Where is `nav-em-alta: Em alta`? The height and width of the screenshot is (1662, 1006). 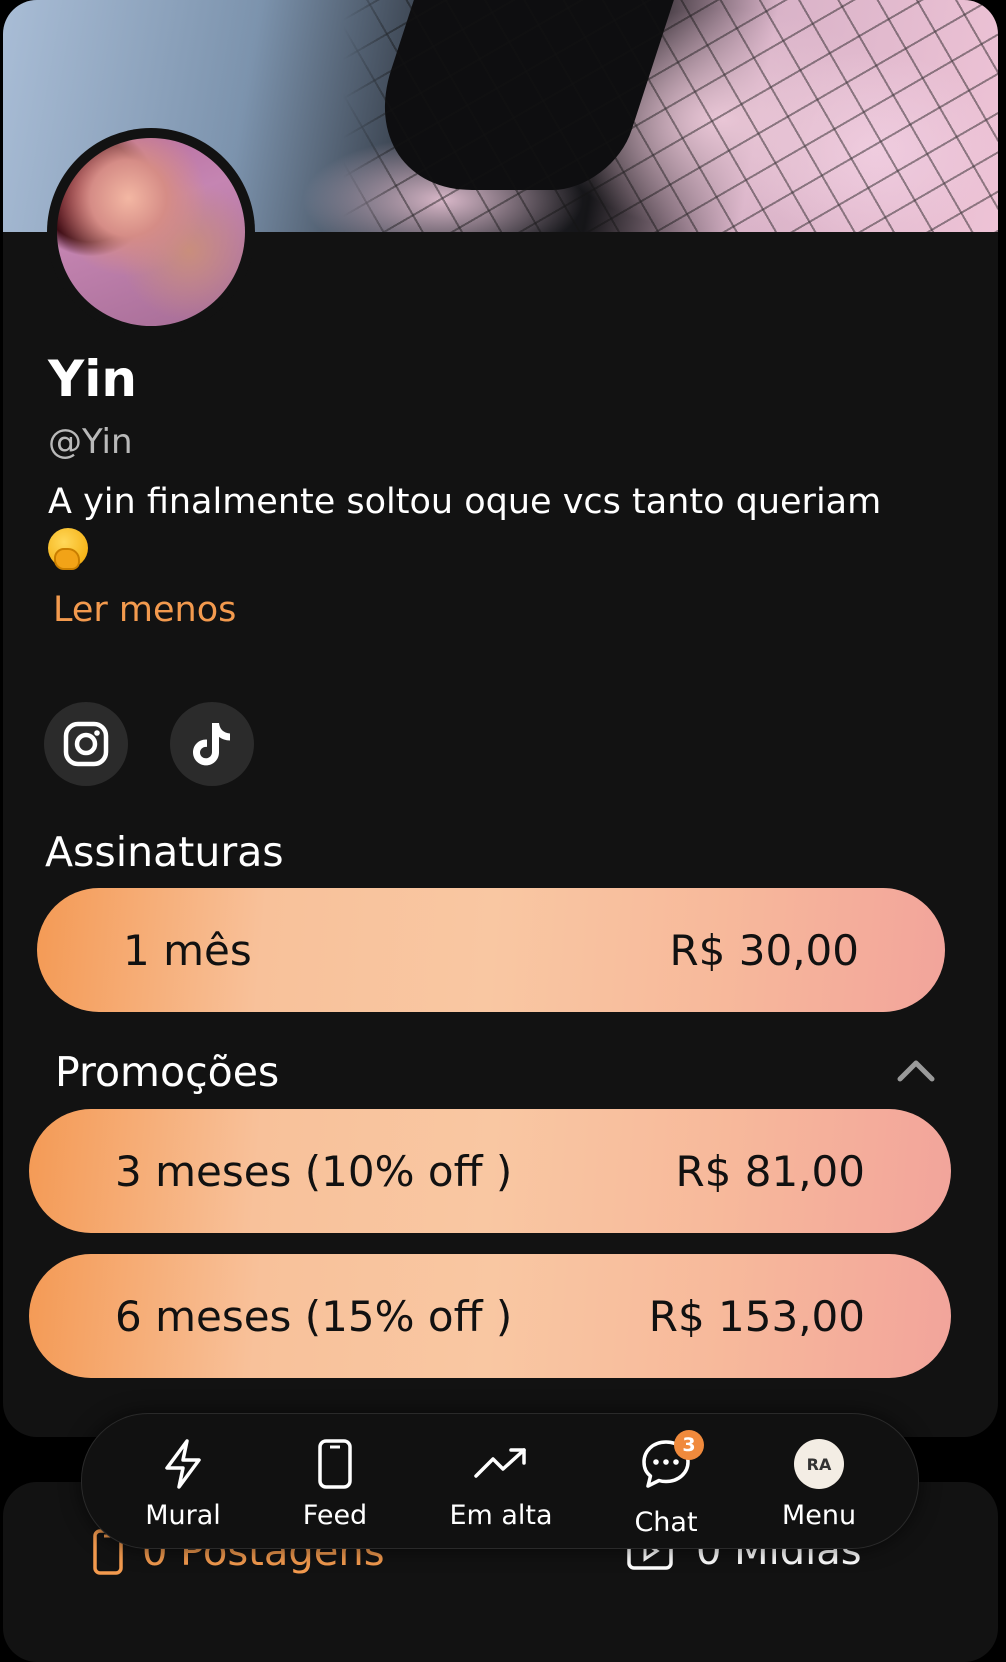
nav-em-alta: Em alta is located at coordinates (501, 1484).